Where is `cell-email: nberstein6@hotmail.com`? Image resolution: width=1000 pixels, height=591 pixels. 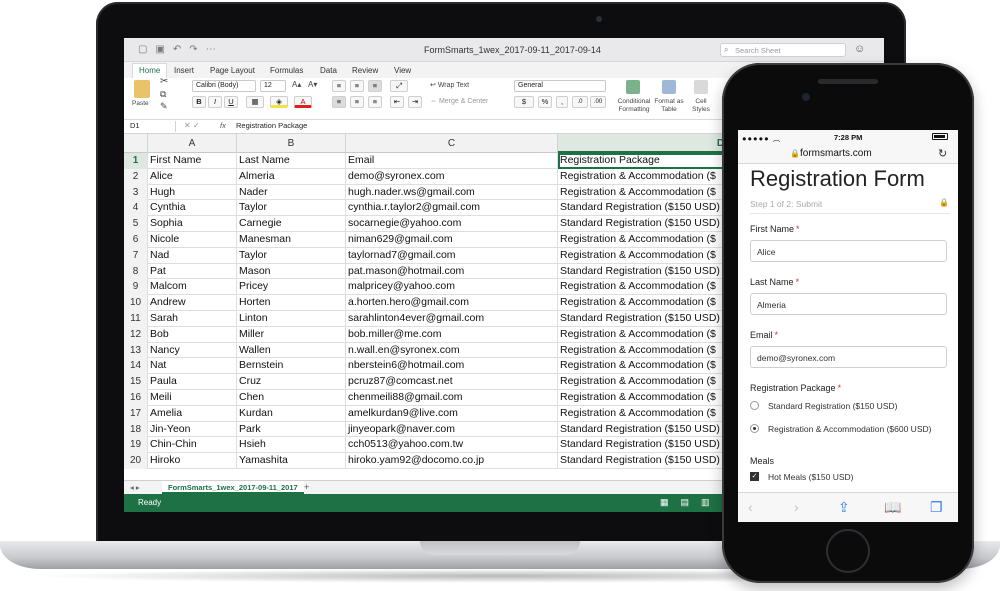
cell-email: nberstein6@hotmail.com is located at coordinates (452, 366).